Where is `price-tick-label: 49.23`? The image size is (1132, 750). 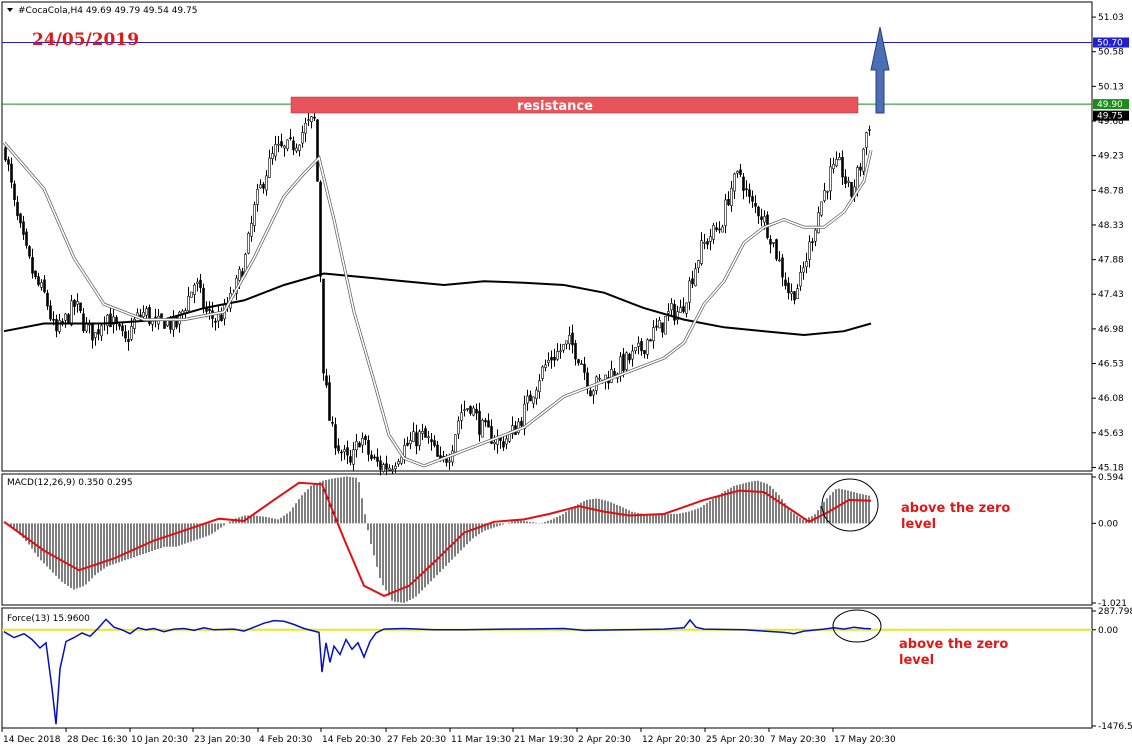 price-tick-label: 49.23 is located at coordinates (1111, 157).